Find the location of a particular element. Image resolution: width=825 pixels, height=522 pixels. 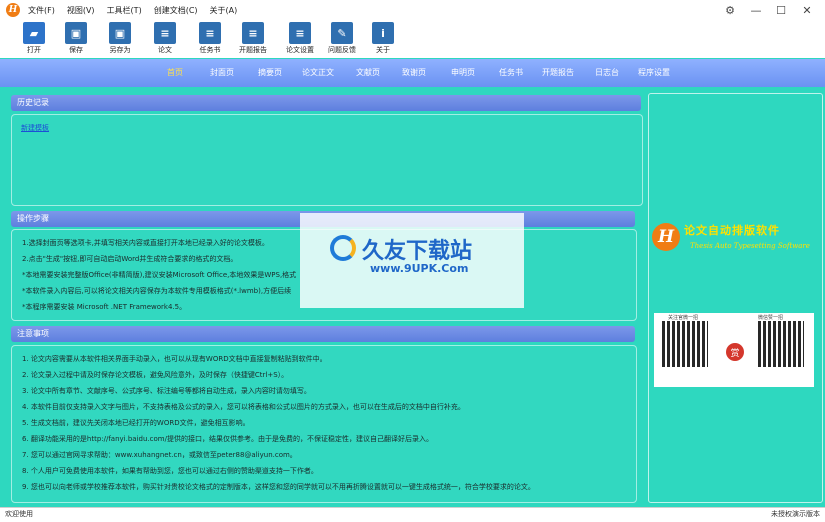

task-book-button: ≡ 任务书 is located at coordinates (210, 39).